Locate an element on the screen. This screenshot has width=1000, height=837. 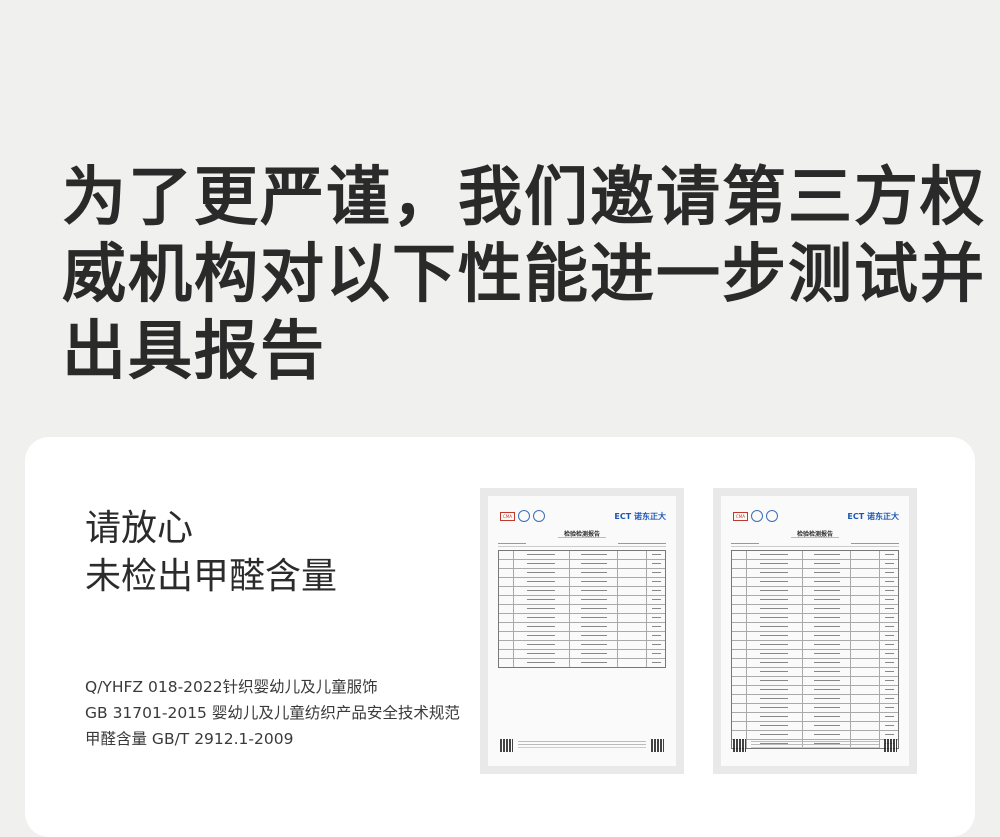
standard-item: GB 31701-2015 婴幼儿及儿童纺织产品安全技术规范 is located at coordinates (272, 713).